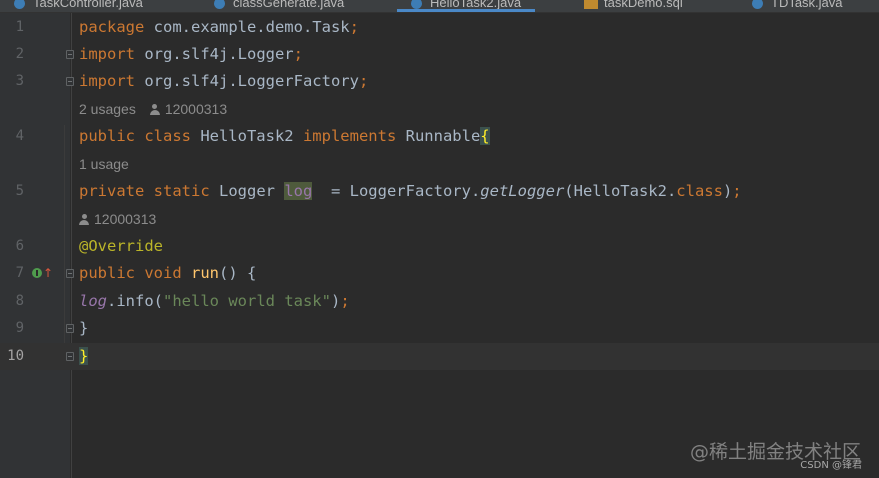  What do you see at coordinates (19, 301) in the screenshot?
I see `line-number: 8` at bounding box center [19, 301].